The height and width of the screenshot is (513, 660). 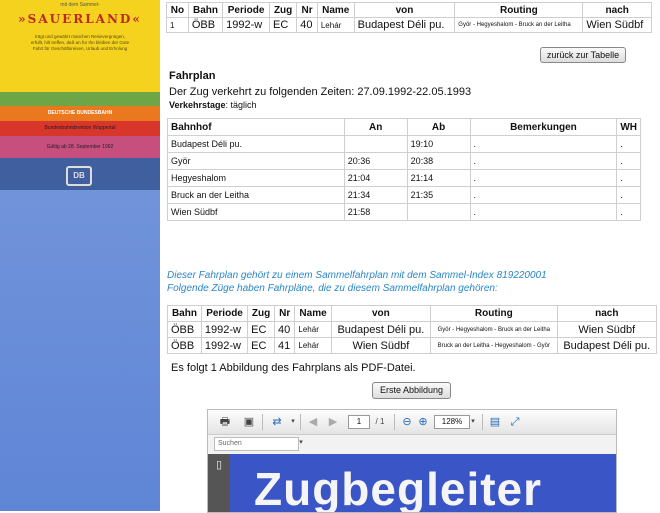 I want to click on cell-ab: 21:35, so click(x=438, y=195).